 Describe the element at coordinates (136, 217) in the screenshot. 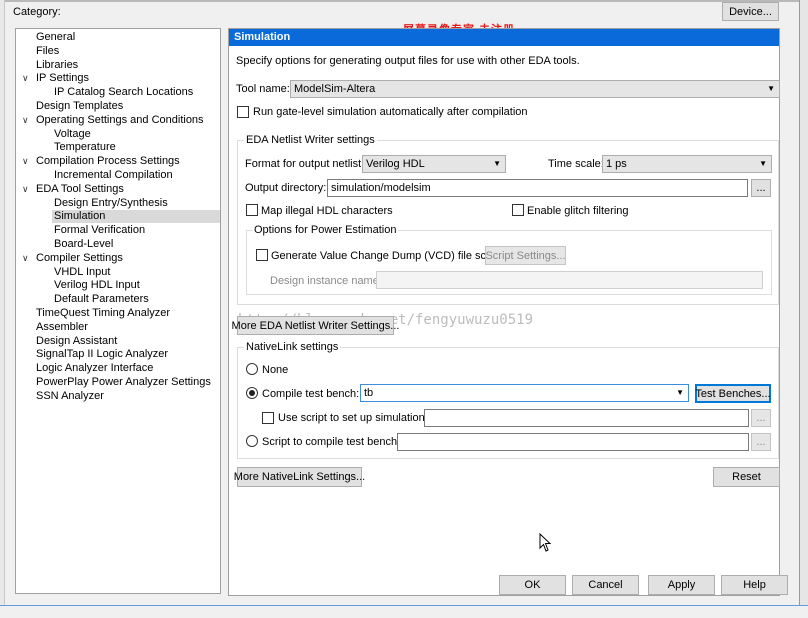

I see `tree-item: Simulation` at that location.